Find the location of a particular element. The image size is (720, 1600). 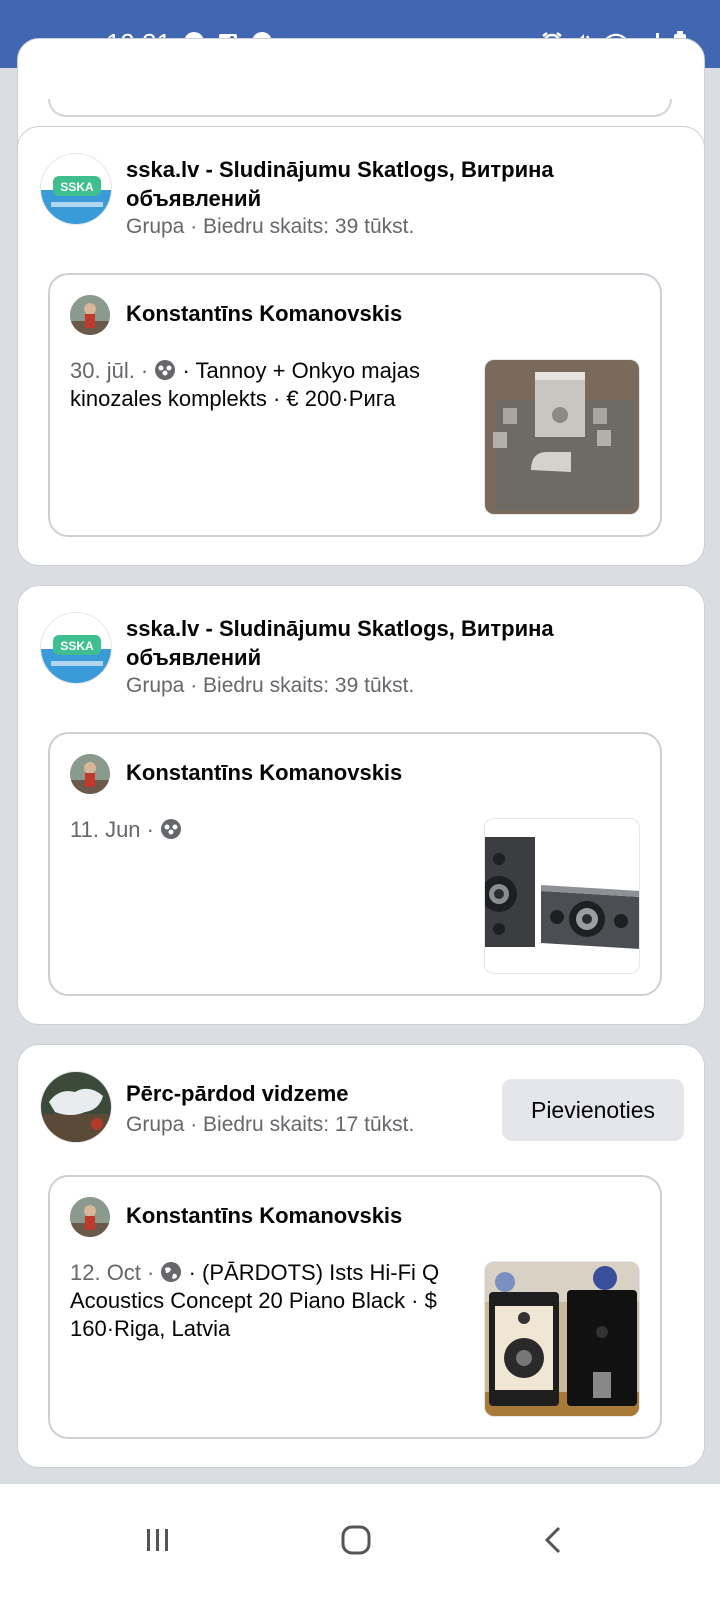

post-preview: Konstantīns Komanovskis 11. Jun · is located at coordinates (355, 864).